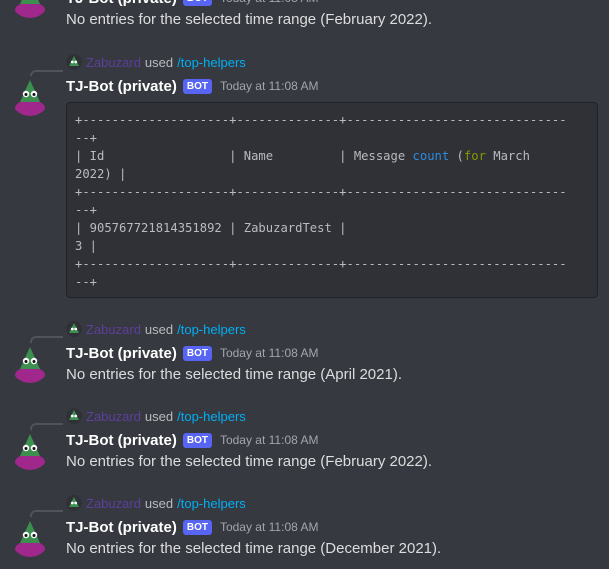 This screenshot has height=569, width=609. I want to click on code-line: 2022) |, so click(101, 174).